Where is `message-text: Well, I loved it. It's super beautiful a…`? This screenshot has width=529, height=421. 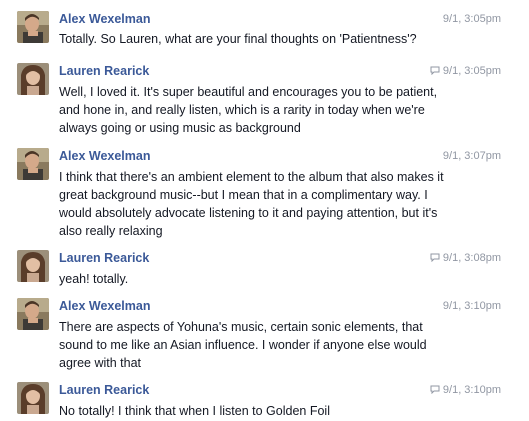 message-text: Well, I loved it. It's super beautiful a… is located at coordinates (248, 110).